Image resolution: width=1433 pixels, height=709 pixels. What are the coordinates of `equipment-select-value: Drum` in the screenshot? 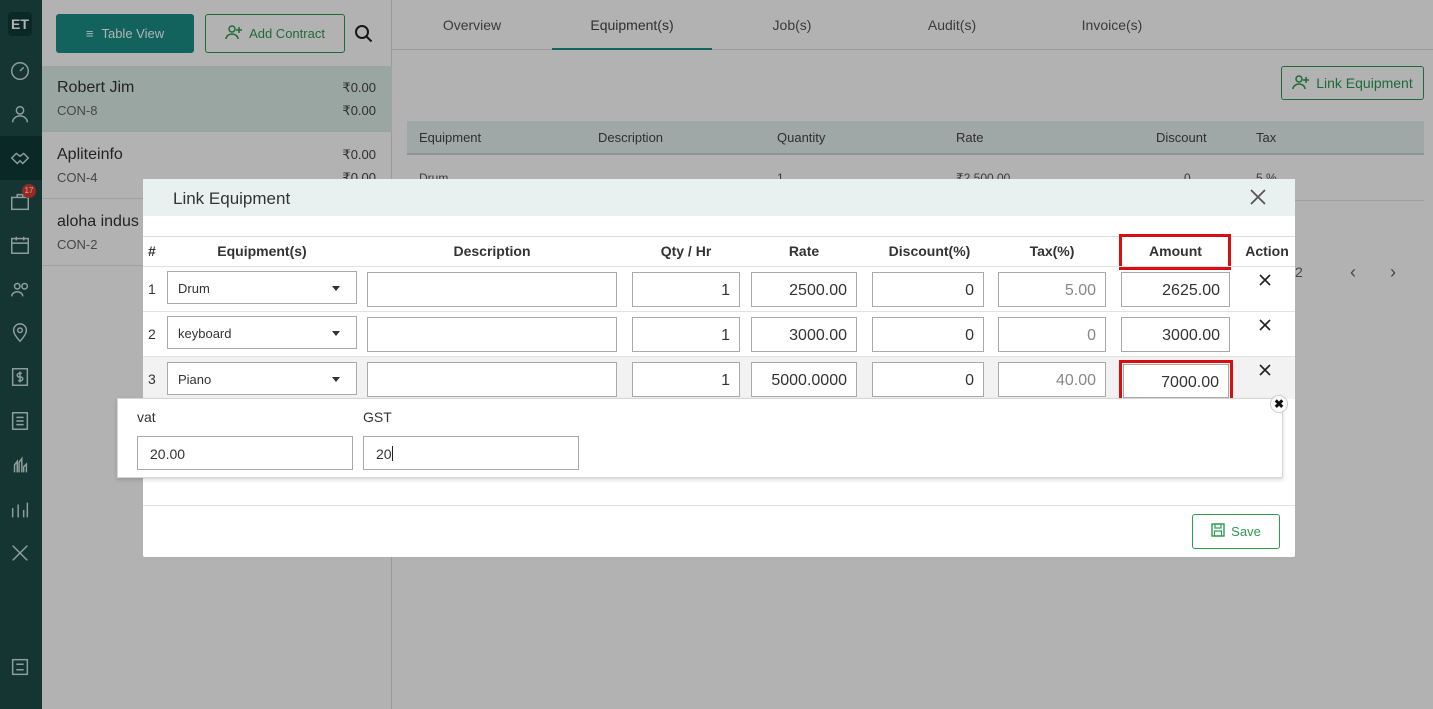 It's located at (194, 288).